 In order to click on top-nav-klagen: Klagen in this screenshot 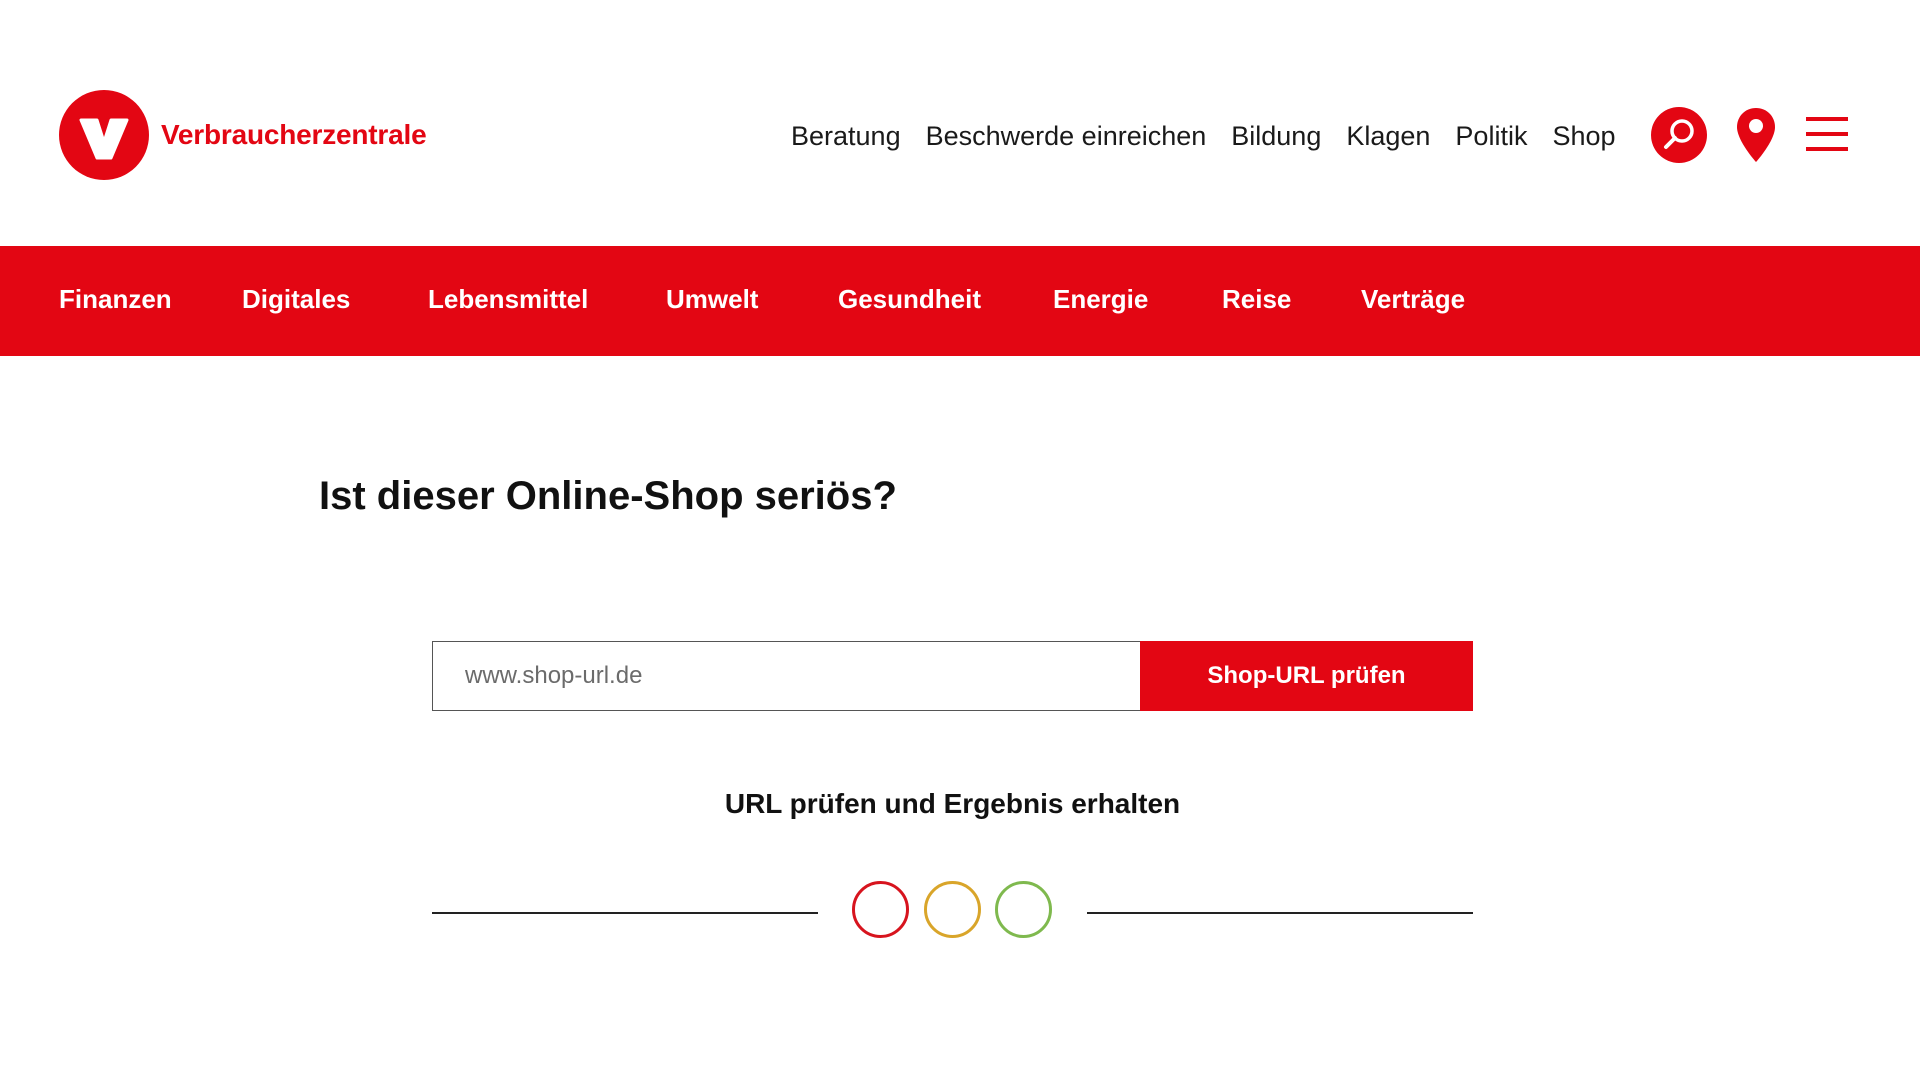, I will do `click(1388, 136)`.